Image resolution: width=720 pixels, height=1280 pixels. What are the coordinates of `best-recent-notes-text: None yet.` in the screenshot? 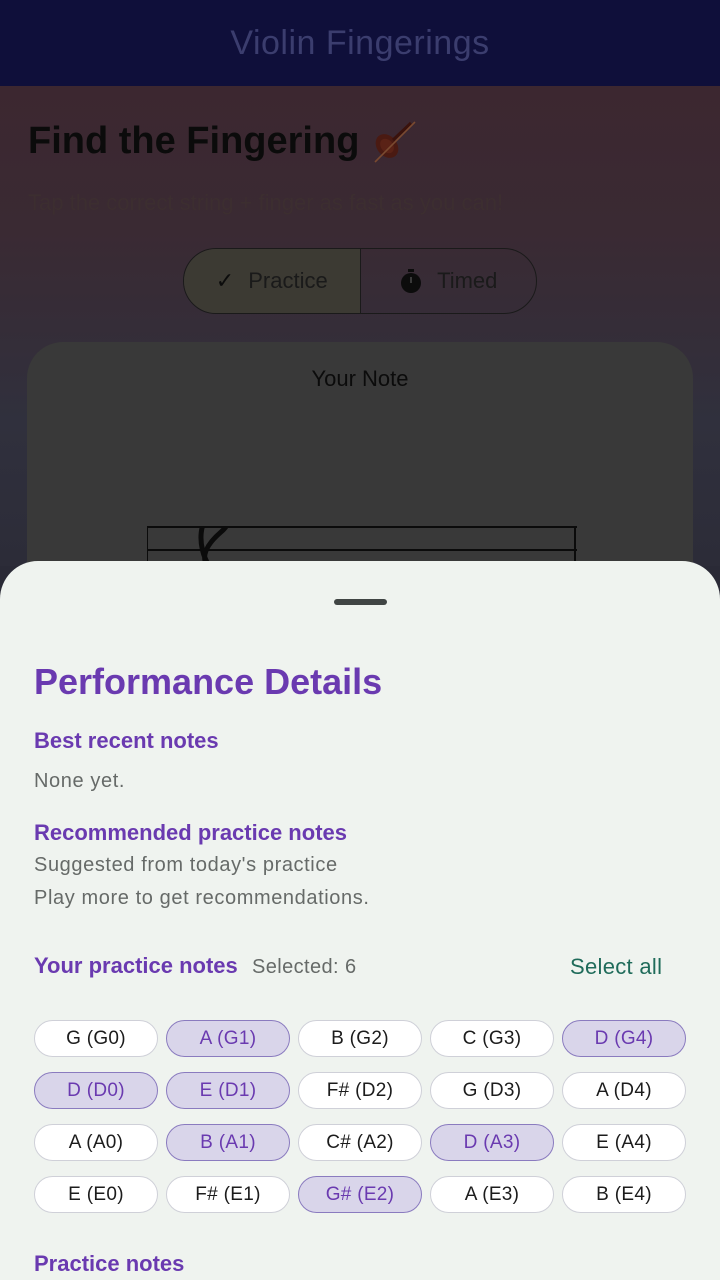 It's located at (80, 781).